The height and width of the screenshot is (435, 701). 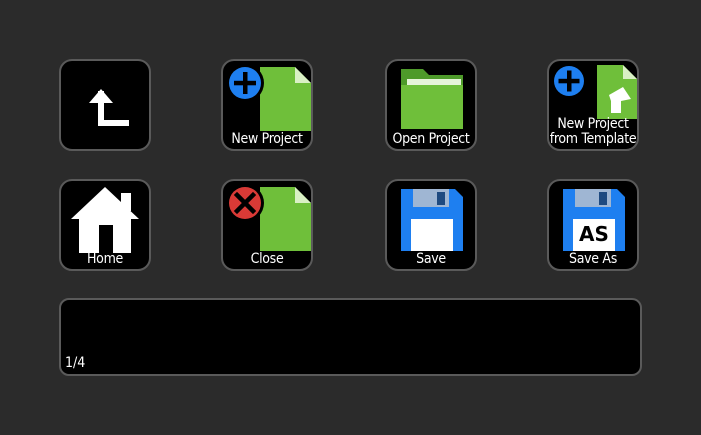 What do you see at coordinates (109, 107) in the screenshot?
I see `return-arrow-icon` at bounding box center [109, 107].